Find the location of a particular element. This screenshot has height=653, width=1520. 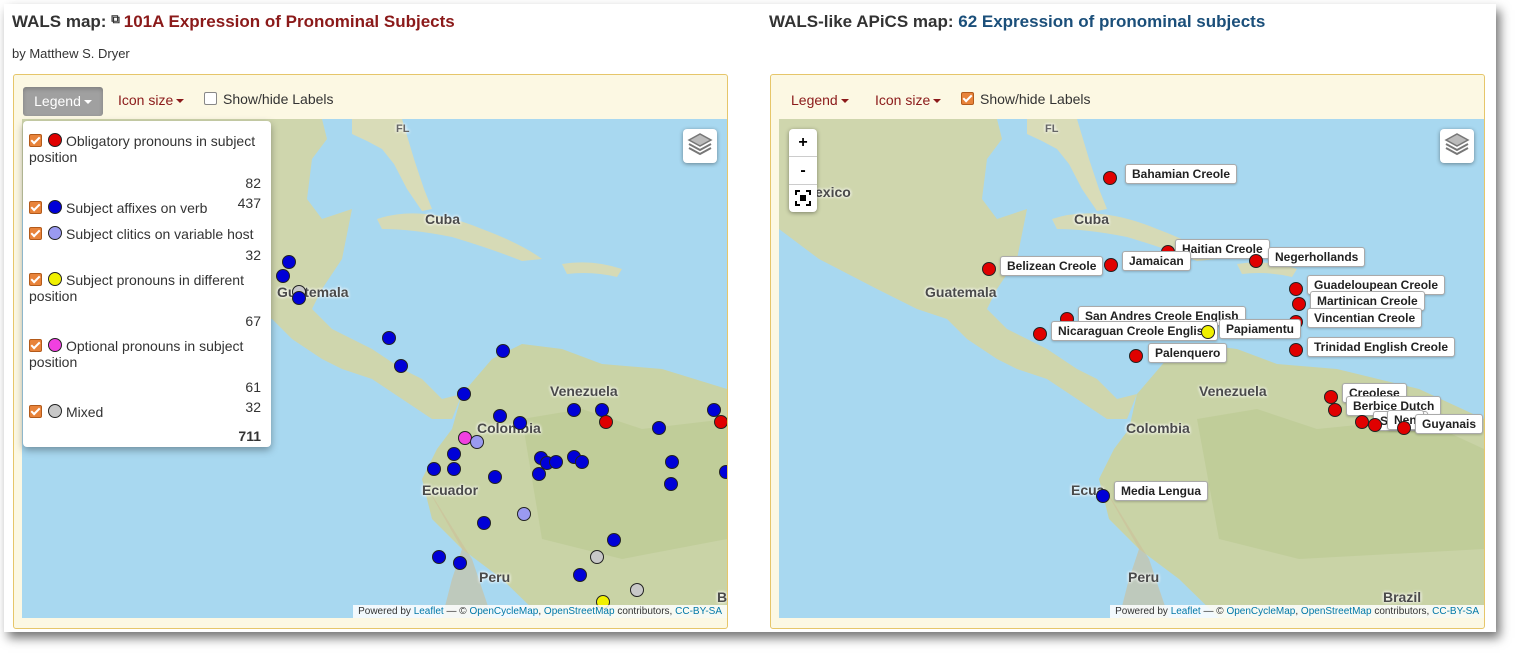

legend-button: Legend is located at coordinates (63, 101).